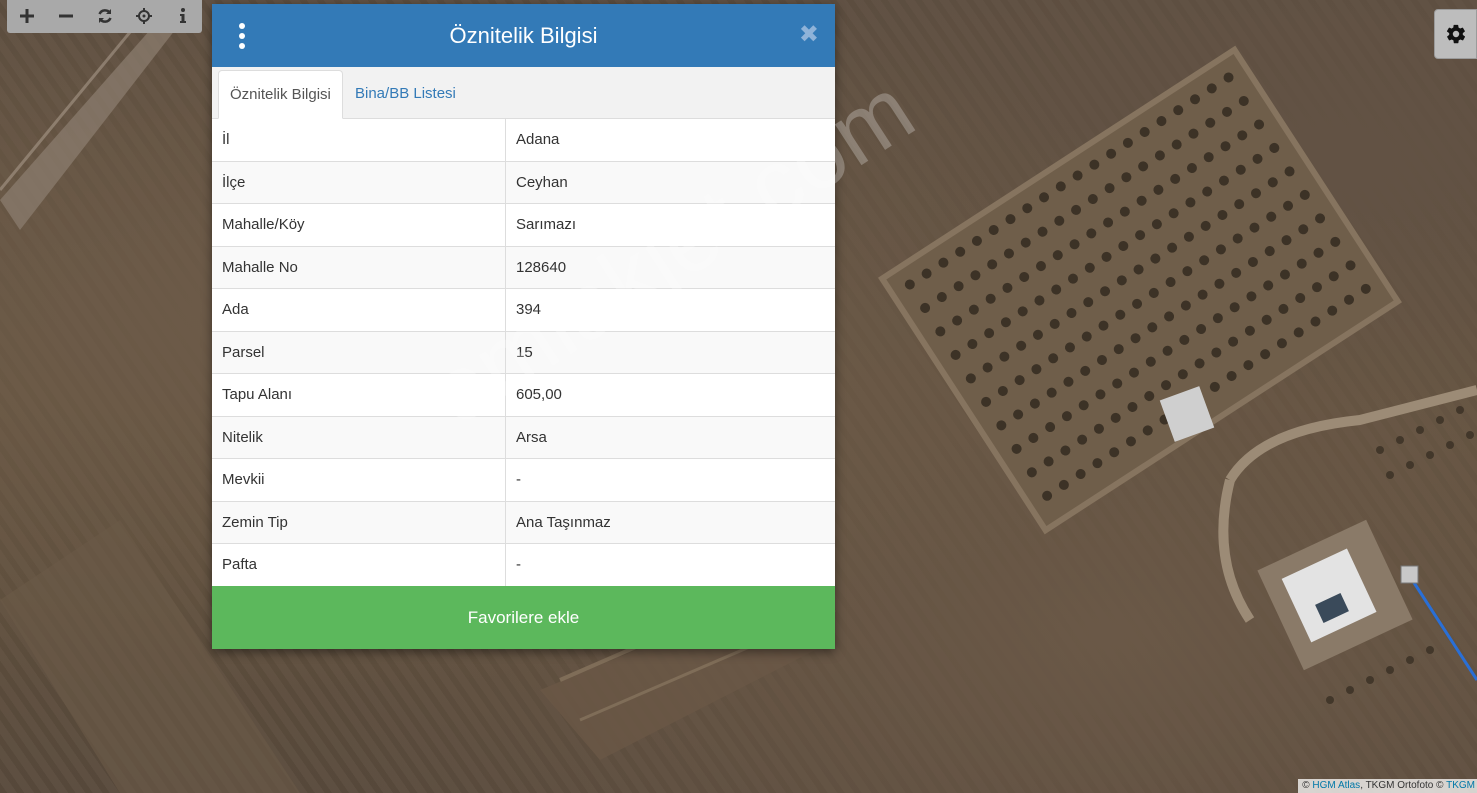 The height and width of the screenshot is (793, 1477). Describe the element at coordinates (359, 224) in the screenshot. I see `attribute-key: Mahalle/Köy` at that location.